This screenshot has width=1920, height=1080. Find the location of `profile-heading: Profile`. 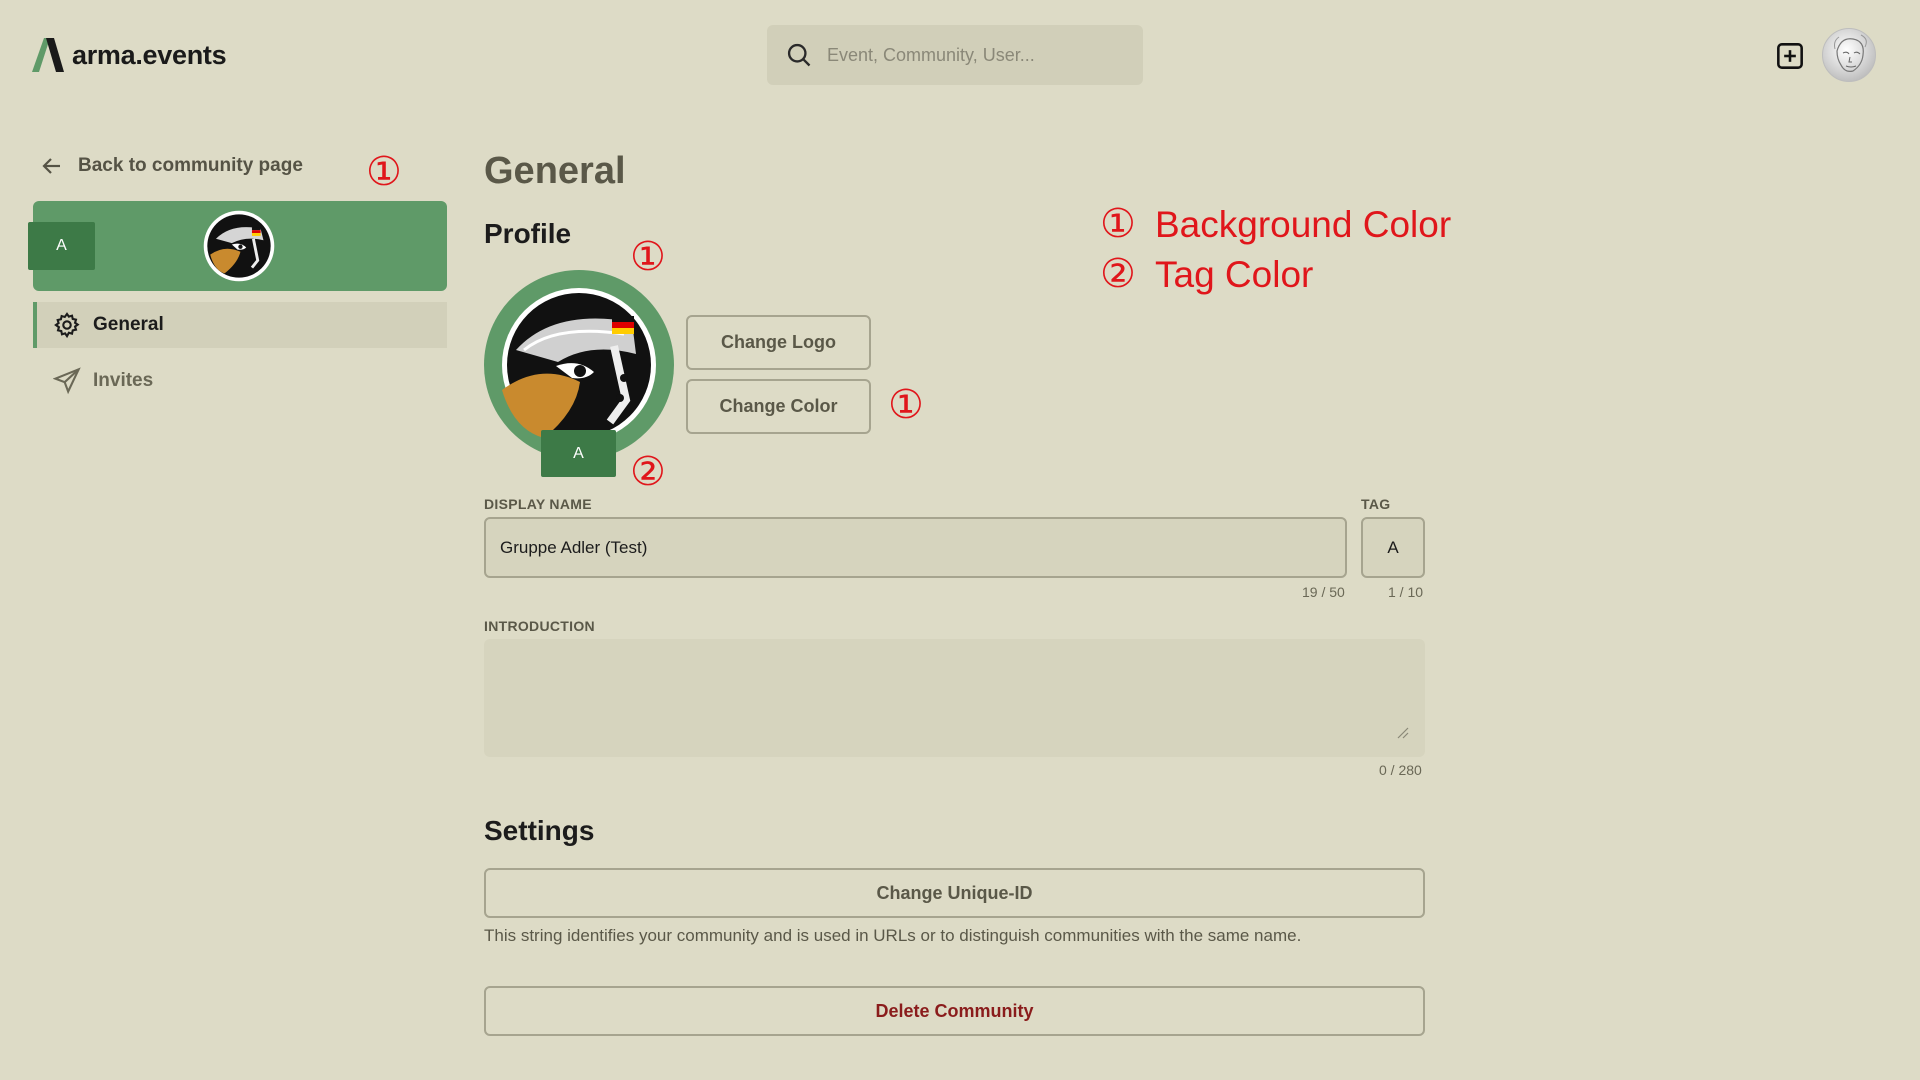

profile-heading: Profile is located at coordinates (528, 233).